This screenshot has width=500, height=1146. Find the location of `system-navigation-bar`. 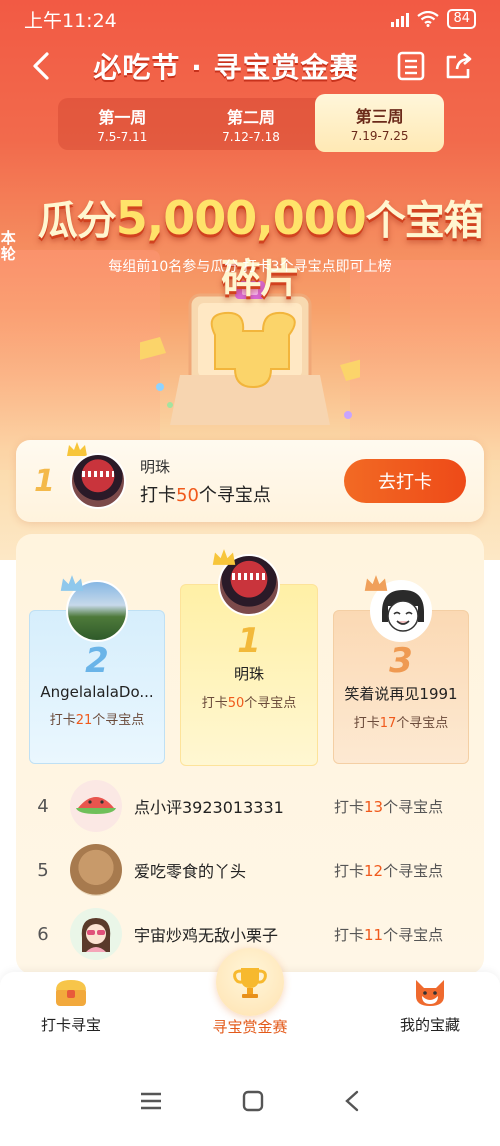

system-navigation-bar is located at coordinates (250, 1101).